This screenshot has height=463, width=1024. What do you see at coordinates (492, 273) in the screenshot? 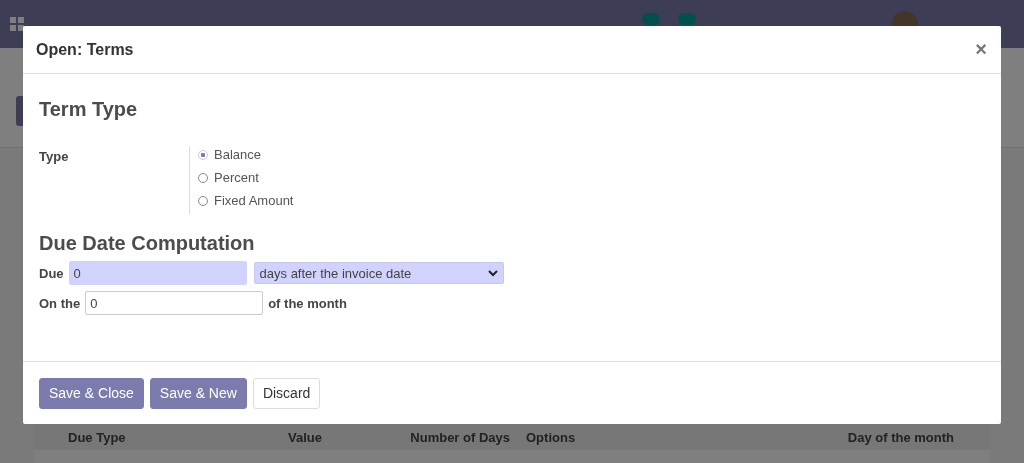
I see `chevron-down-icon` at bounding box center [492, 273].